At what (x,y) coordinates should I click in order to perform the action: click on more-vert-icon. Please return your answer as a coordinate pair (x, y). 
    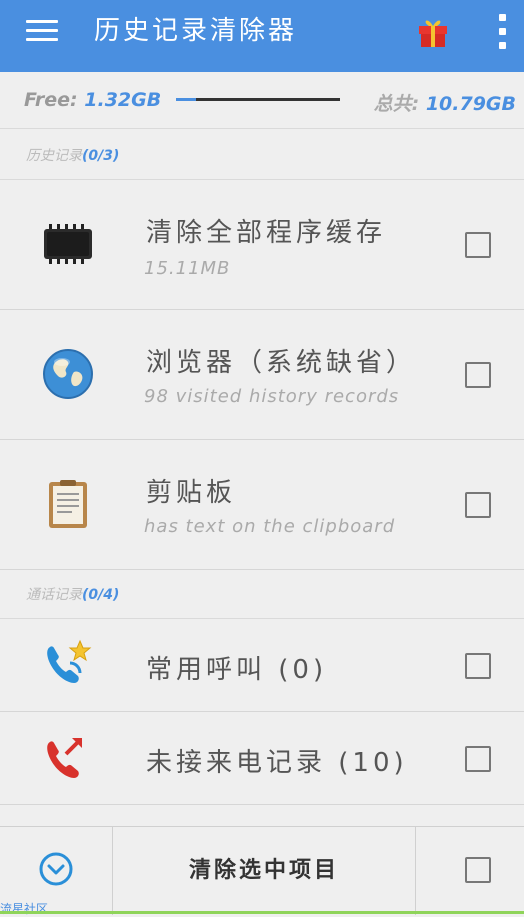
    Looking at the image, I should click on (503, 32).